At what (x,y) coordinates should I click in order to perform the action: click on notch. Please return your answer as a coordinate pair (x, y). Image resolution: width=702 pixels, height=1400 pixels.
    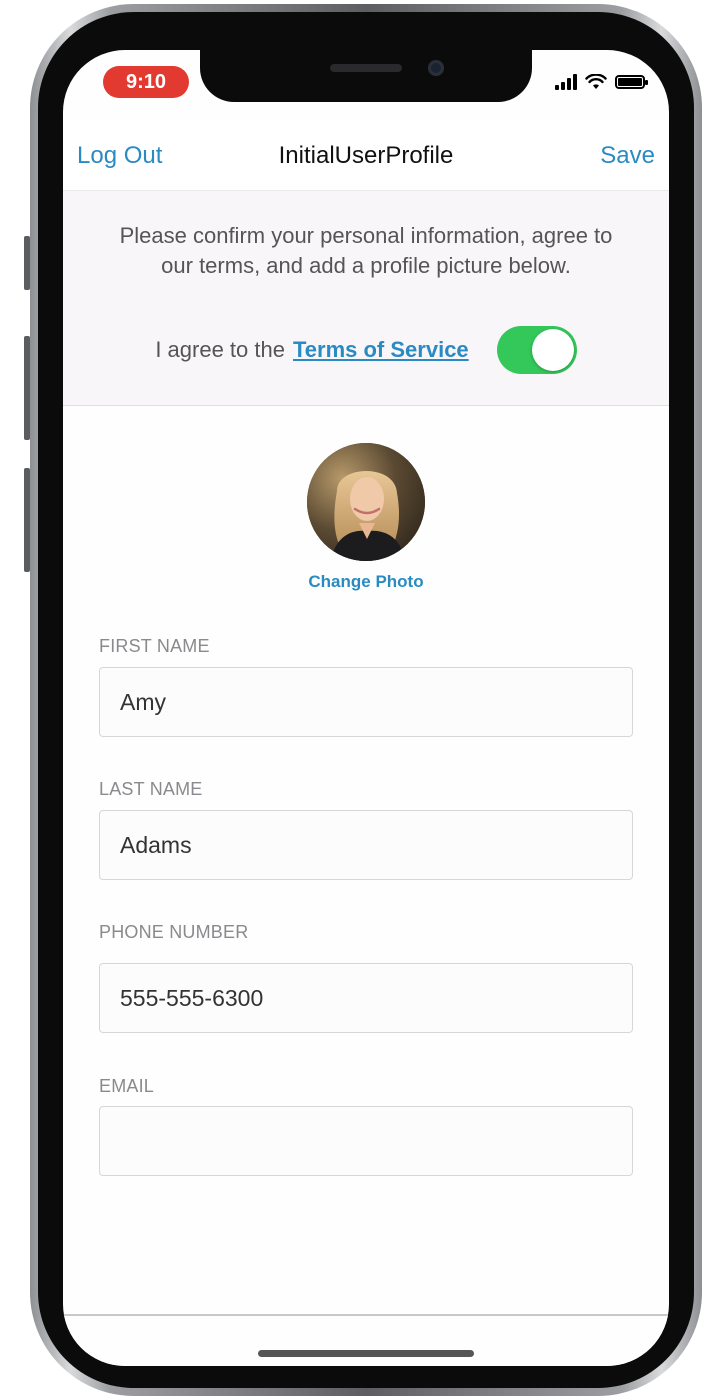
    Looking at the image, I should click on (366, 76).